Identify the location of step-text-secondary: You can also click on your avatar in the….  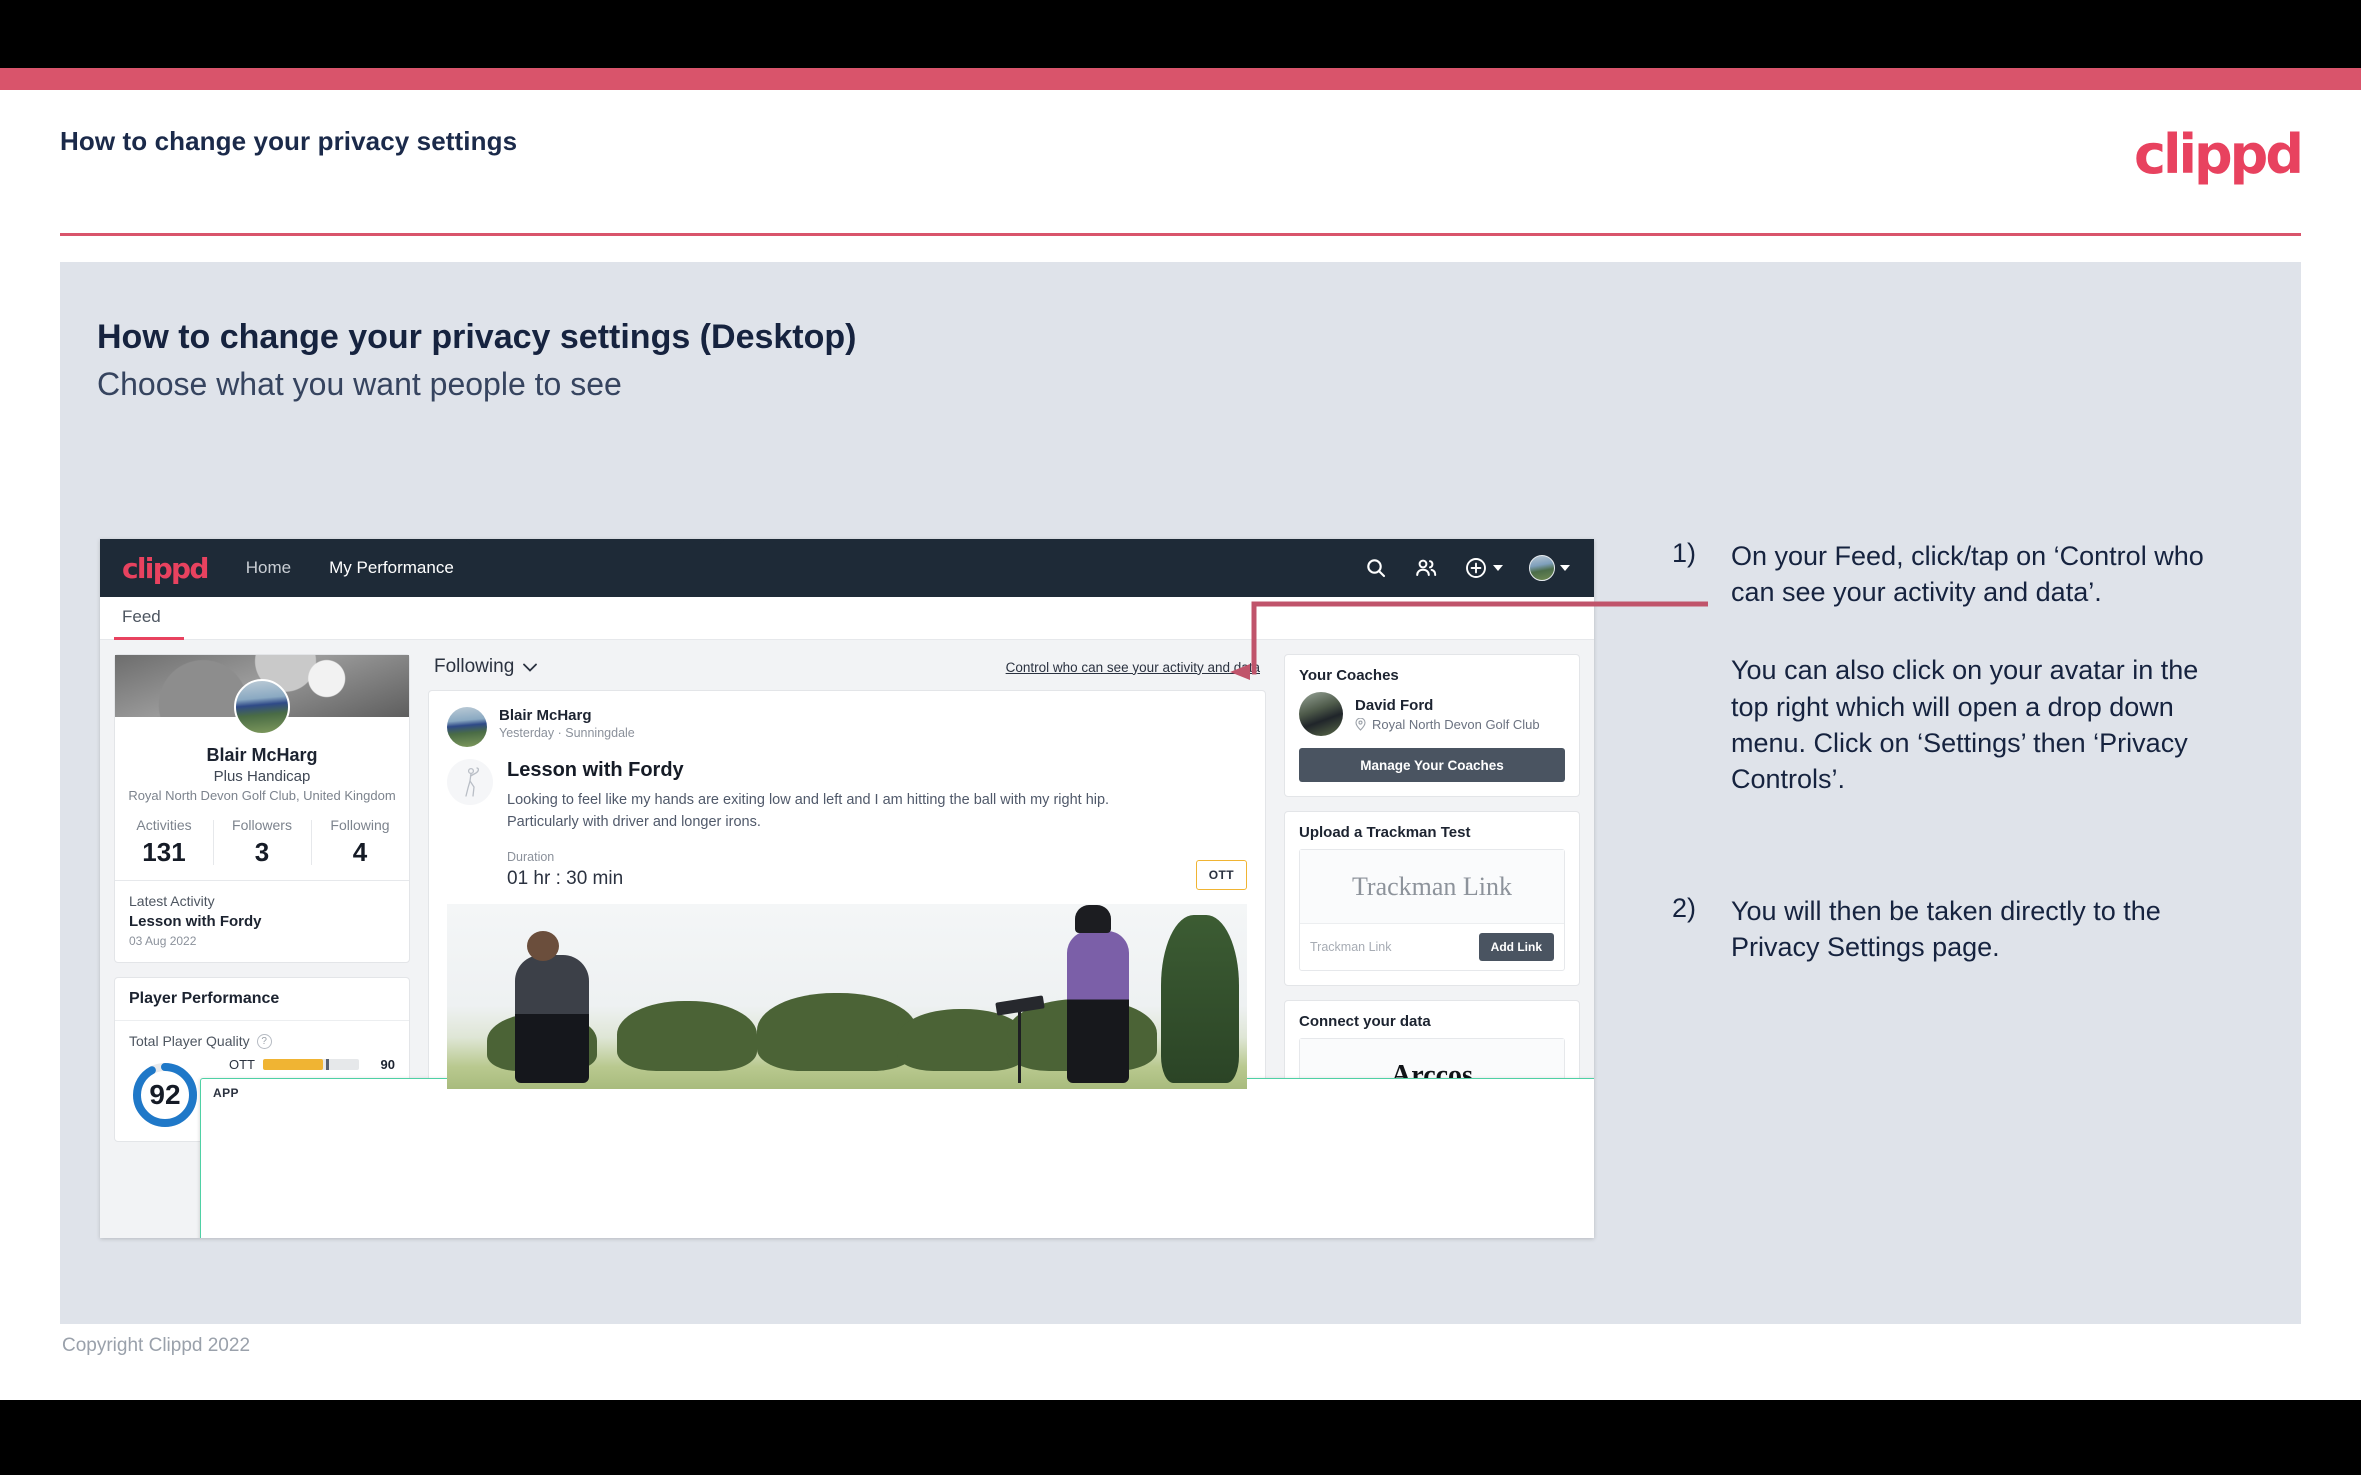
(1965, 724).